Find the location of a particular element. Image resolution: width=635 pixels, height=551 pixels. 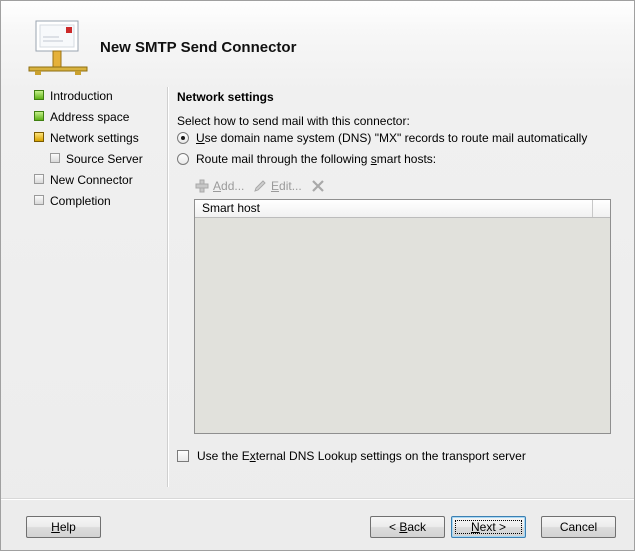

help-button: Help is located at coordinates (63, 527).